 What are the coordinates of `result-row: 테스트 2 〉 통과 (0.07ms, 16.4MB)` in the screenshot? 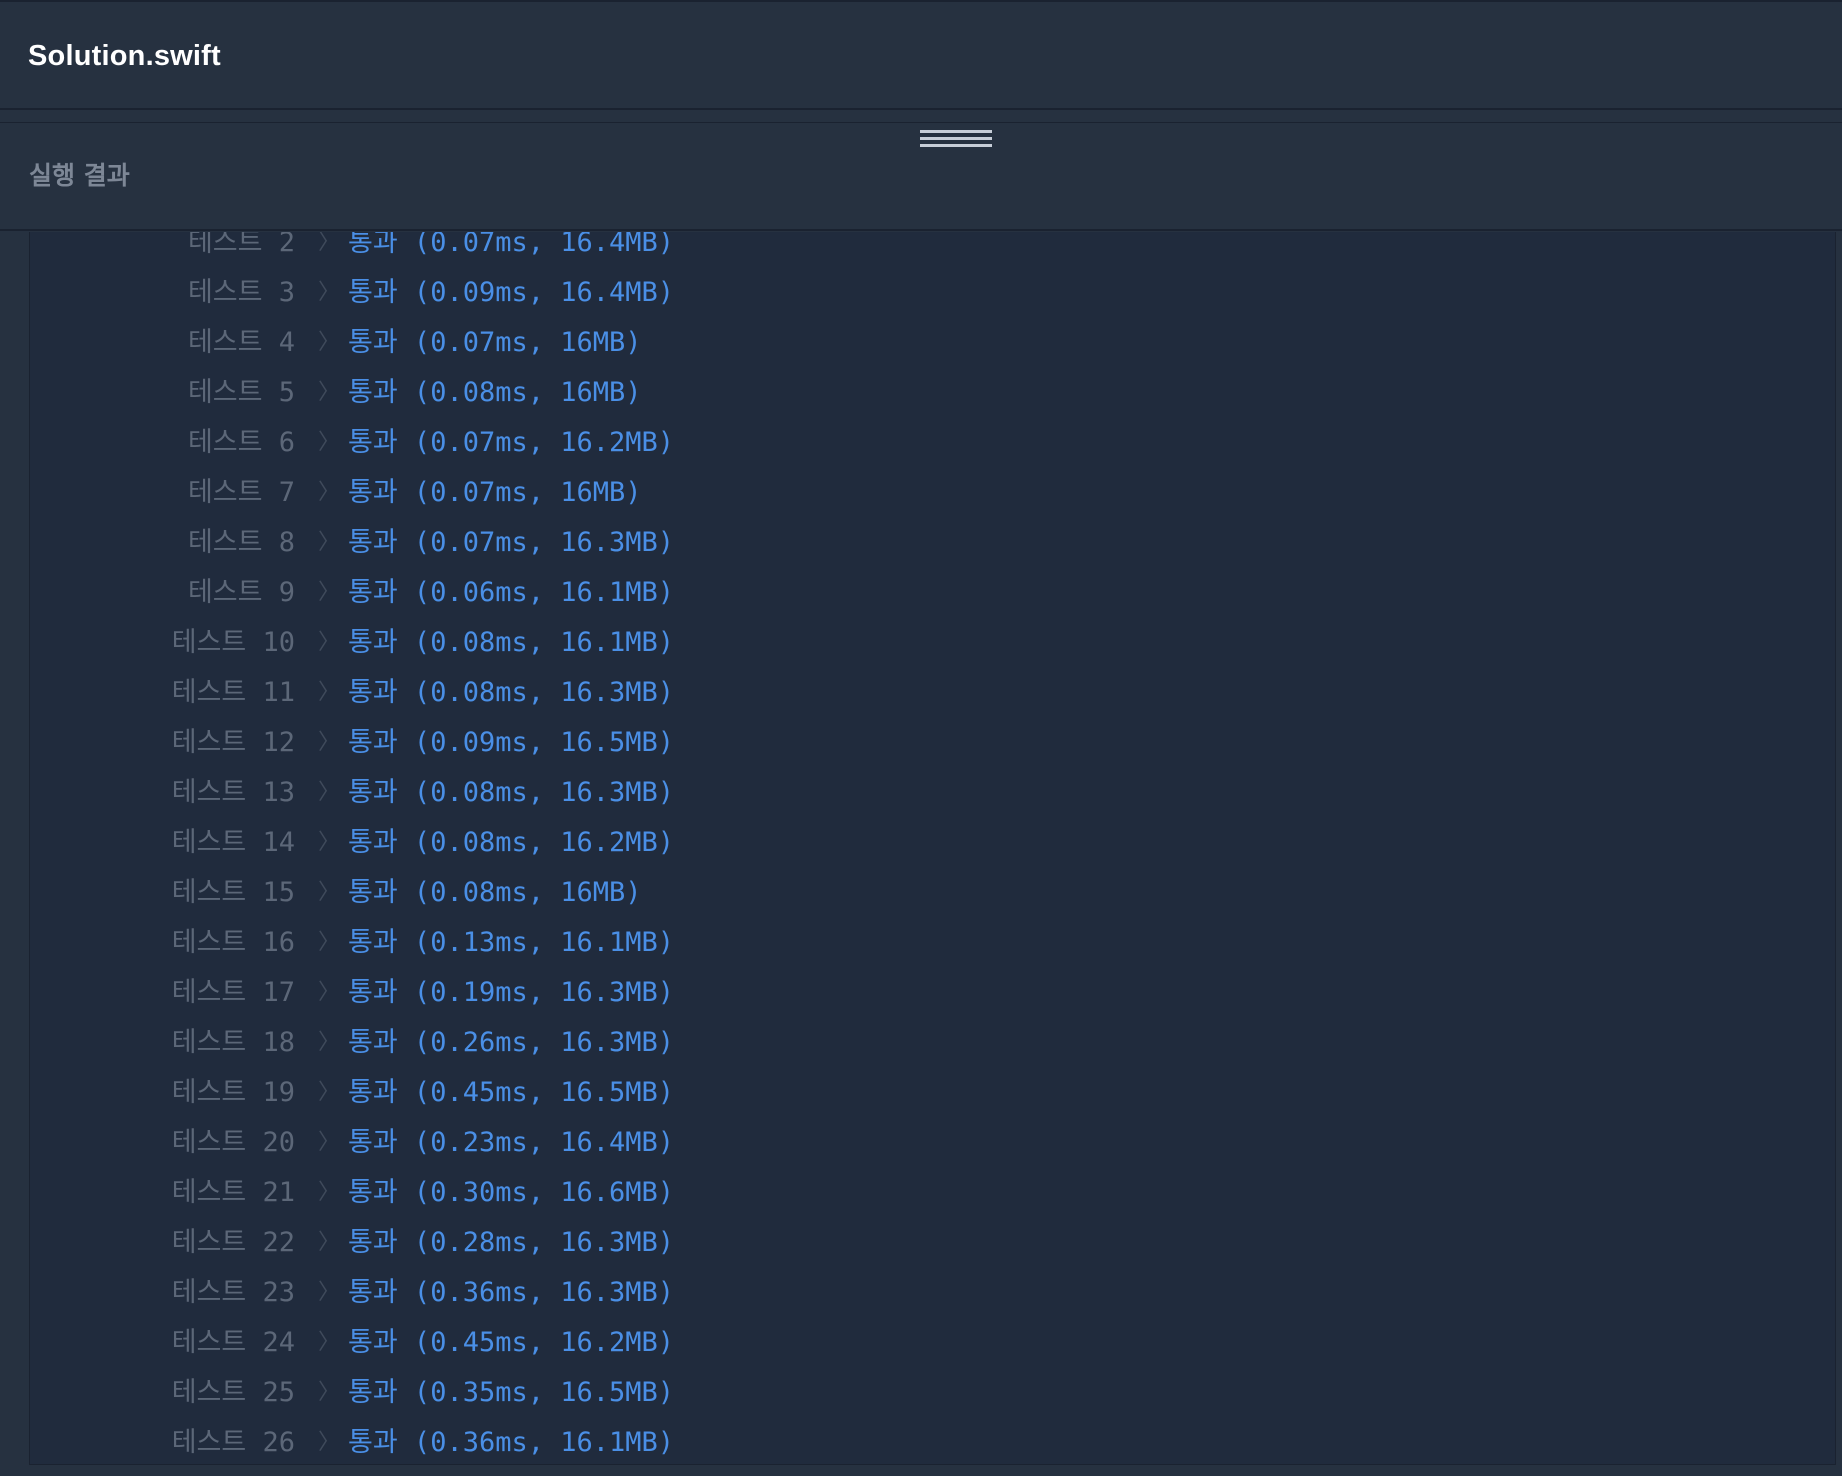 It's located at (932, 250).